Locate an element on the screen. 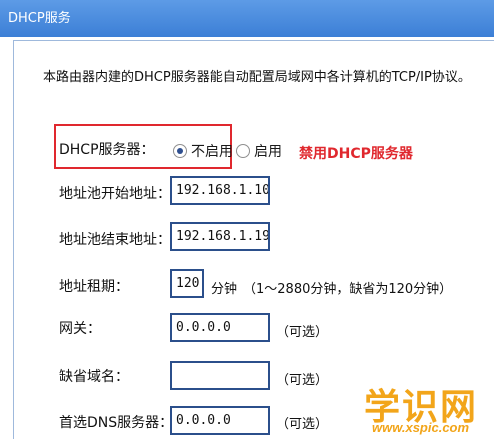 The width and height of the screenshot is (494, 439). gateway-input: 0.0.0.0 is located at coordinates (220, 327).